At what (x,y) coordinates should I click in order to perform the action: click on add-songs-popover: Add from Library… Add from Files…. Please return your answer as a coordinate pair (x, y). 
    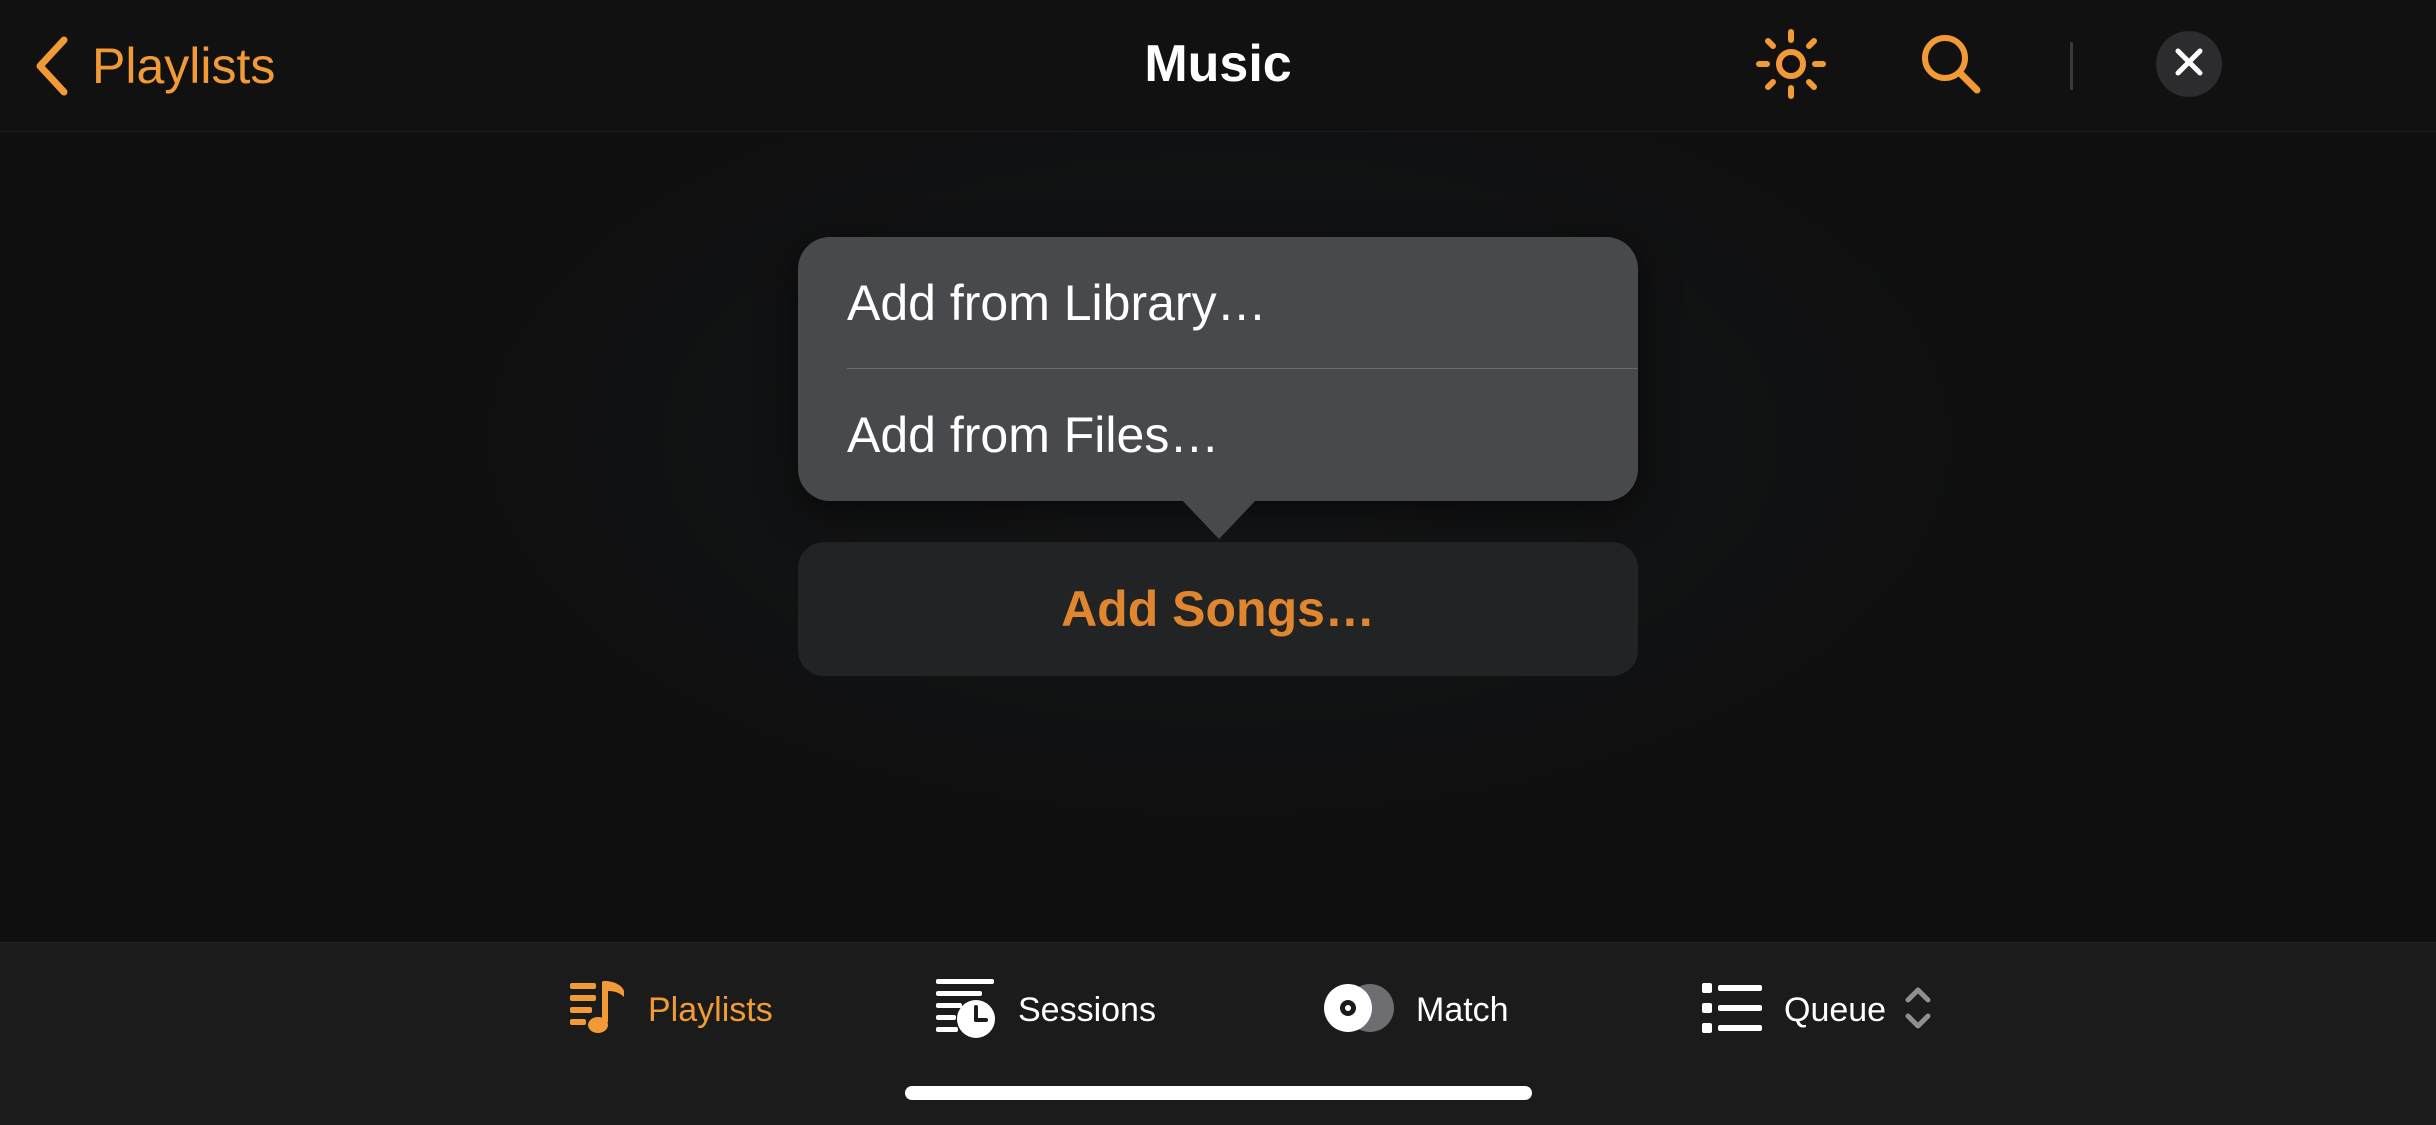
    Looking at the image, I should click on (1218, 369).